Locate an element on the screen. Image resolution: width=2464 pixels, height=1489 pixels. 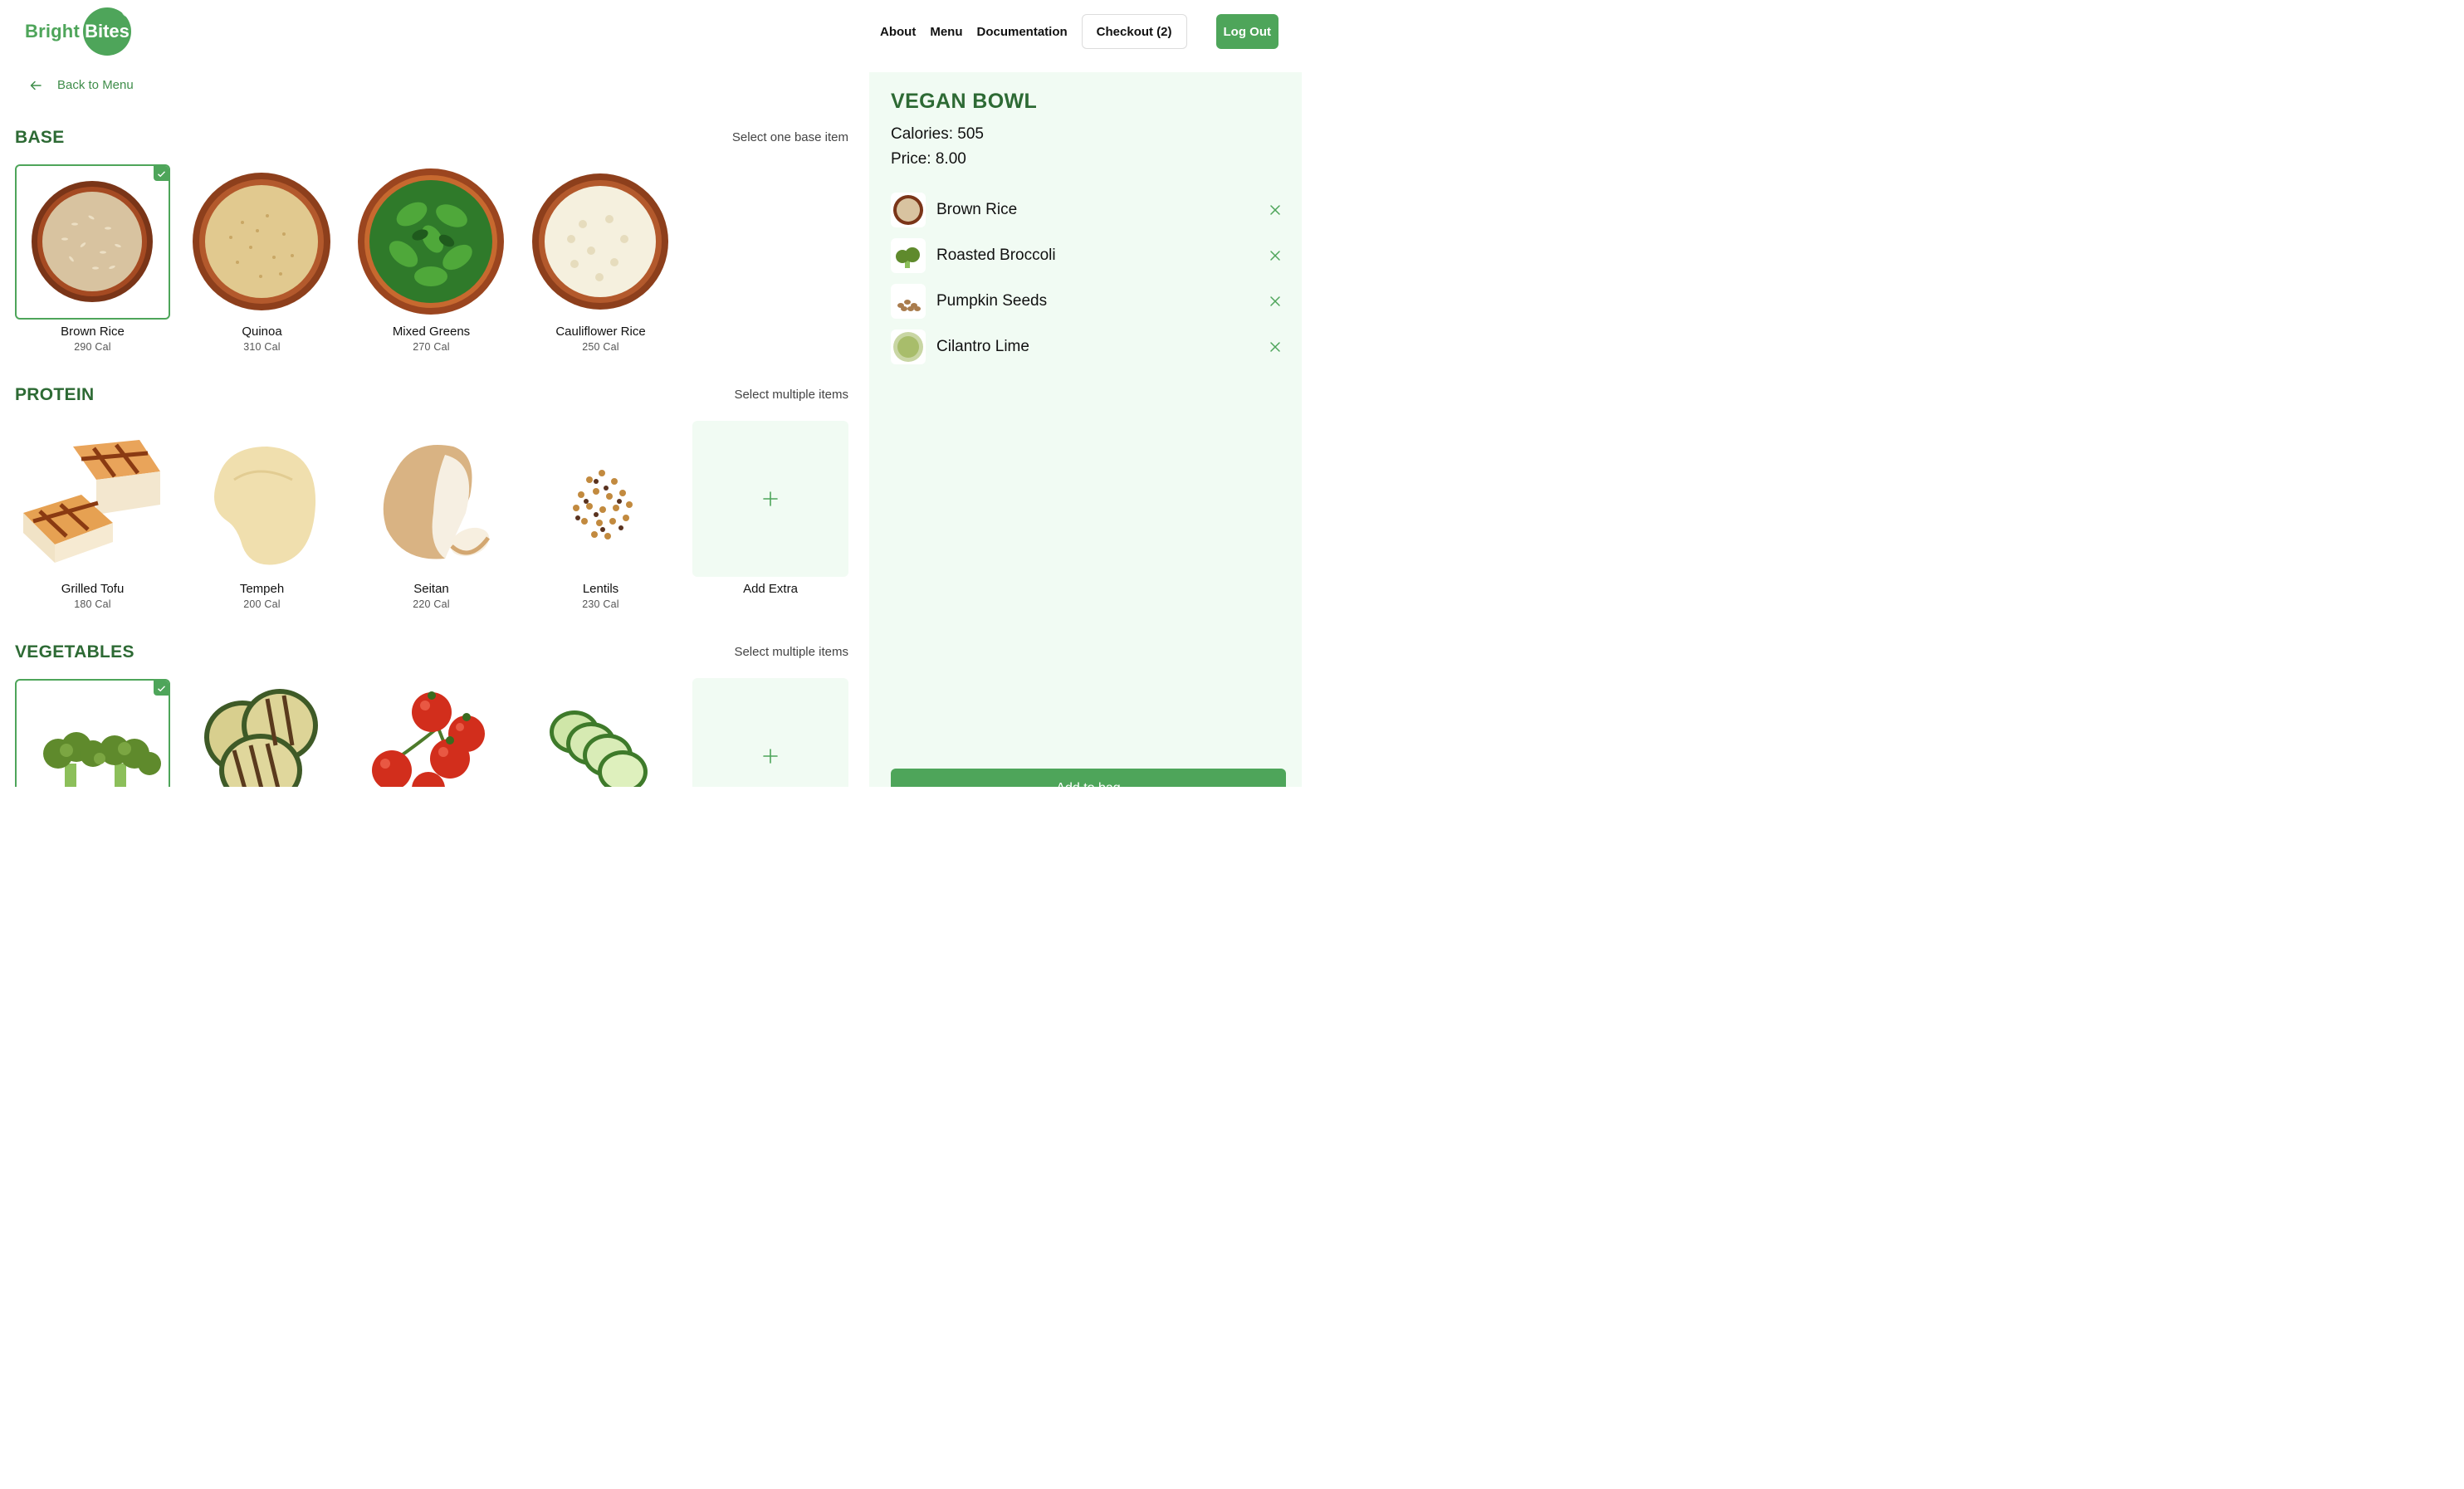
tofu-icon is located at coordinates (91, 501).